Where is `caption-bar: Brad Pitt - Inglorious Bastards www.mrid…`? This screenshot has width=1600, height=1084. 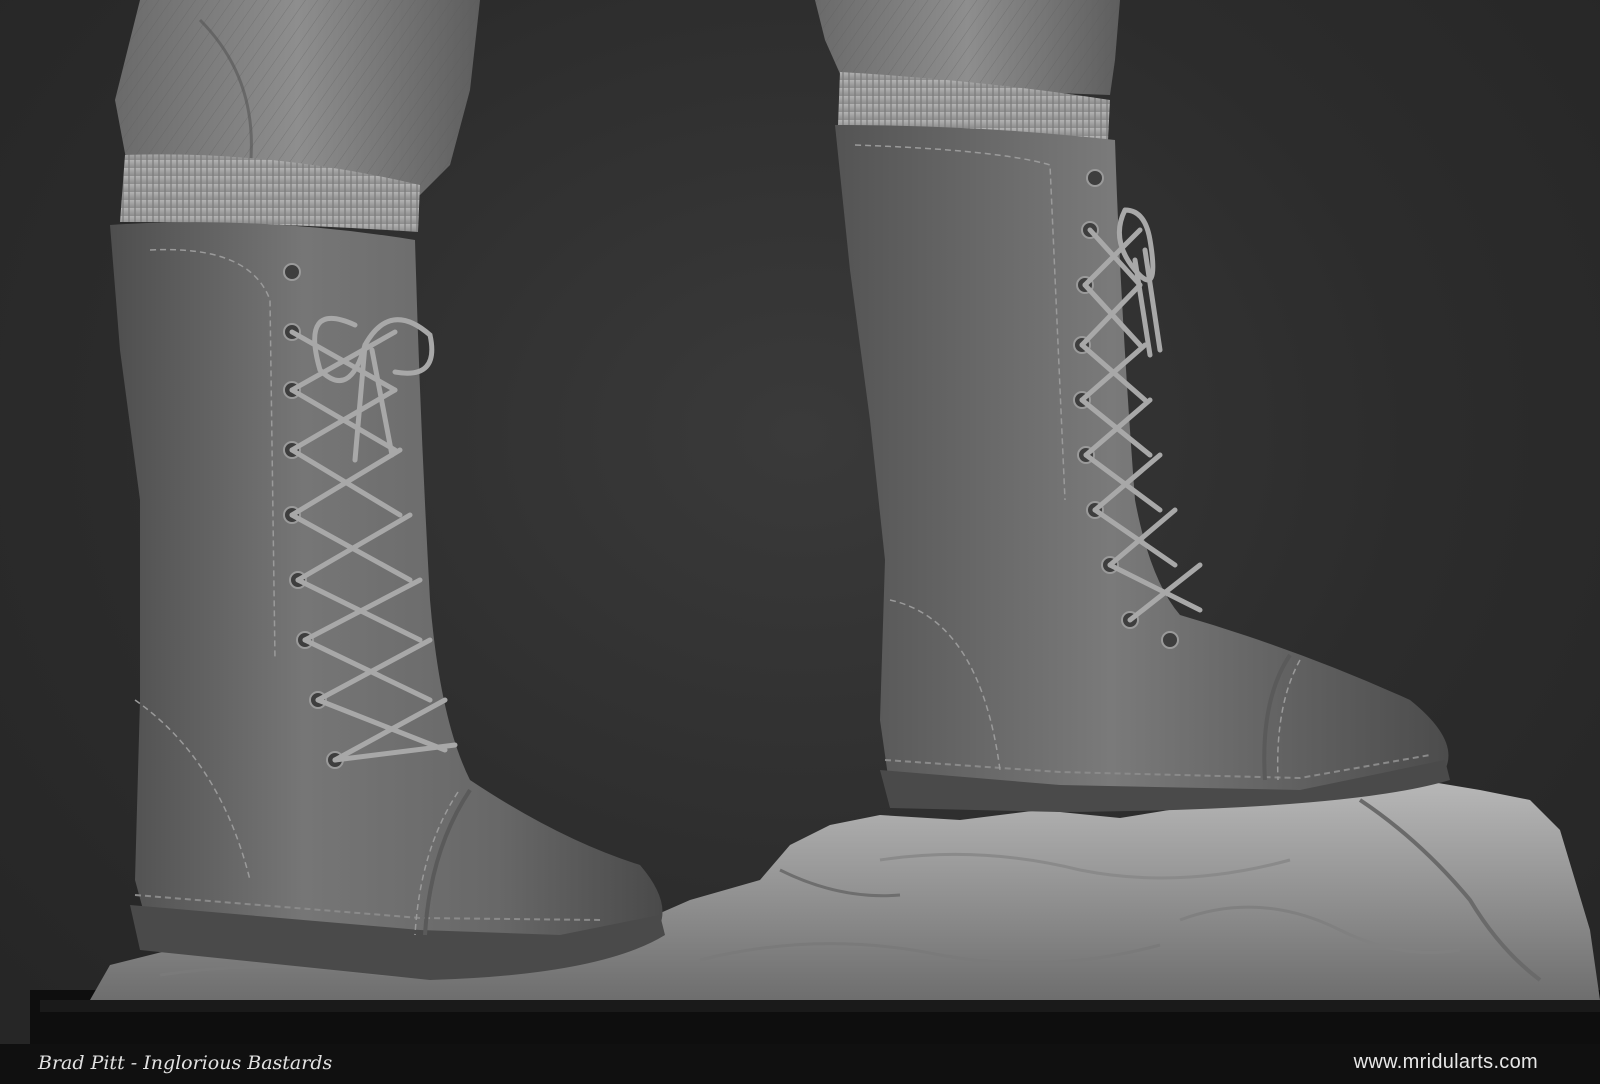
caption-bar: Brad Pitt - Inglorious Bastards www.mrid… is located at coordinates (800, 1064).